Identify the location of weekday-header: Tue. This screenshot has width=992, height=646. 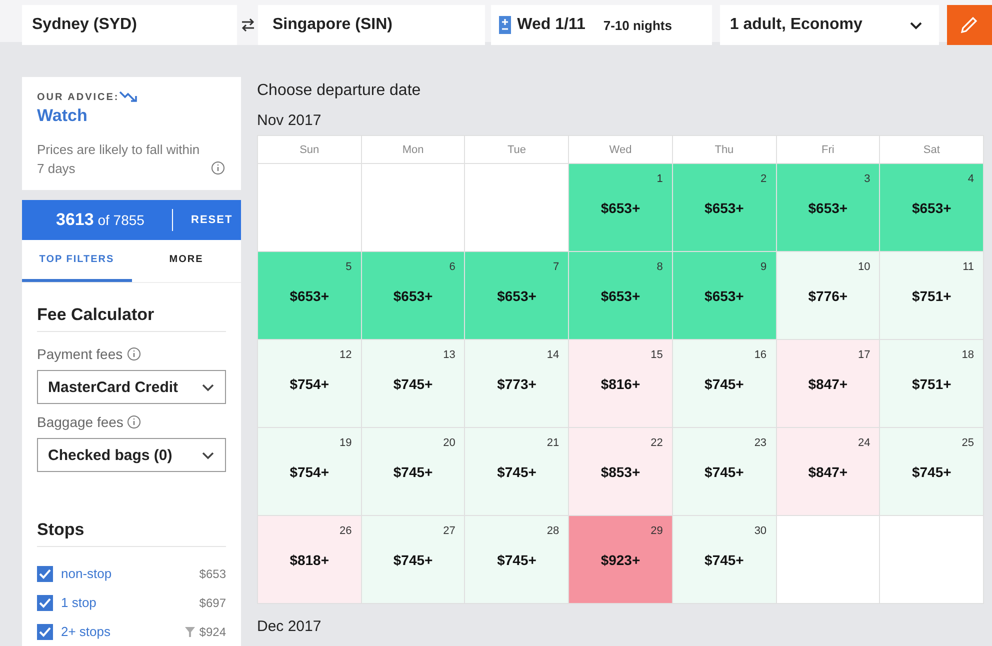
(516, 149).